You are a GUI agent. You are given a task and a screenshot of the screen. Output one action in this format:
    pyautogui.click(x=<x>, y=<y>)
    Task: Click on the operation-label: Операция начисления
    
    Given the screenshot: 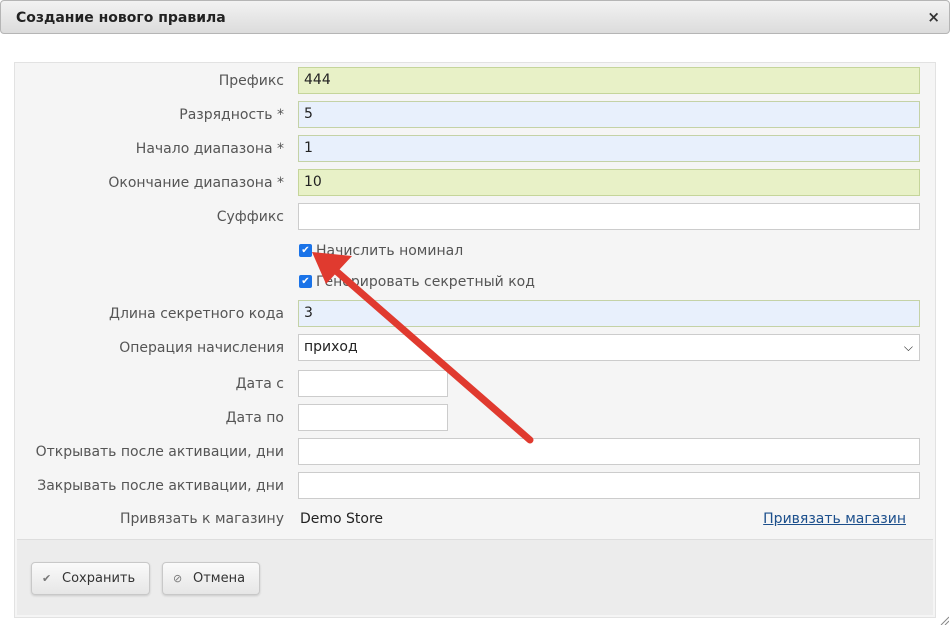 What is the action you would take?
    pyautogui.click(x=201, y=348)
    